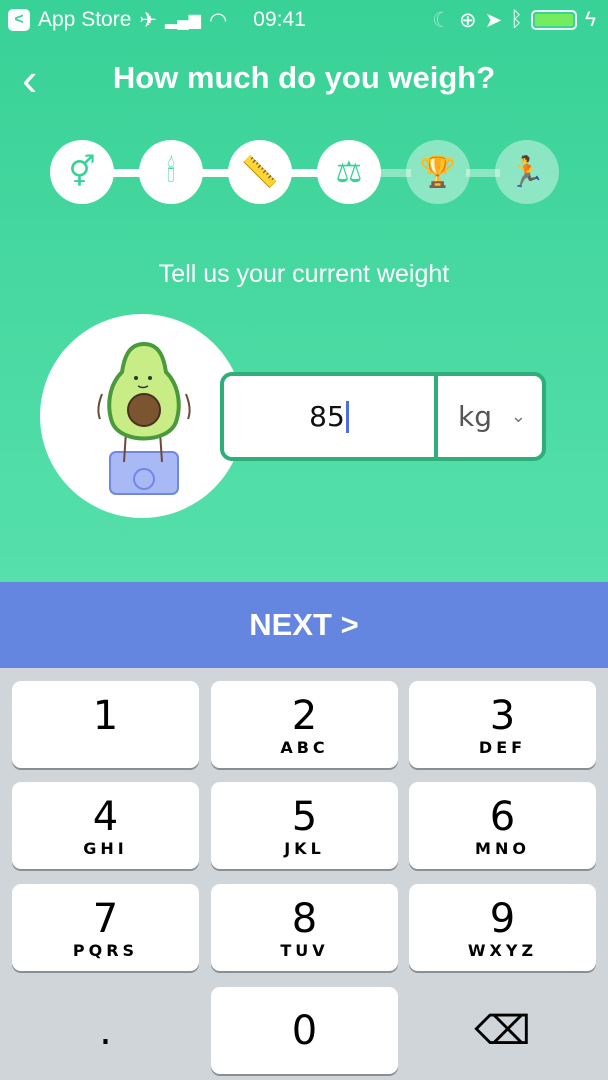  I want to click on key-6: 6 MNO, so click(502, 825).